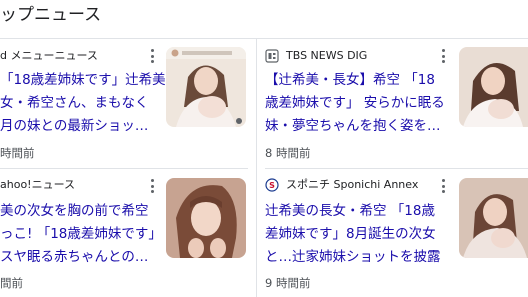 The width and height of the screenshot is (528, 297). I want to click on news-timestamp: 9 時間前, so click(288, 283).